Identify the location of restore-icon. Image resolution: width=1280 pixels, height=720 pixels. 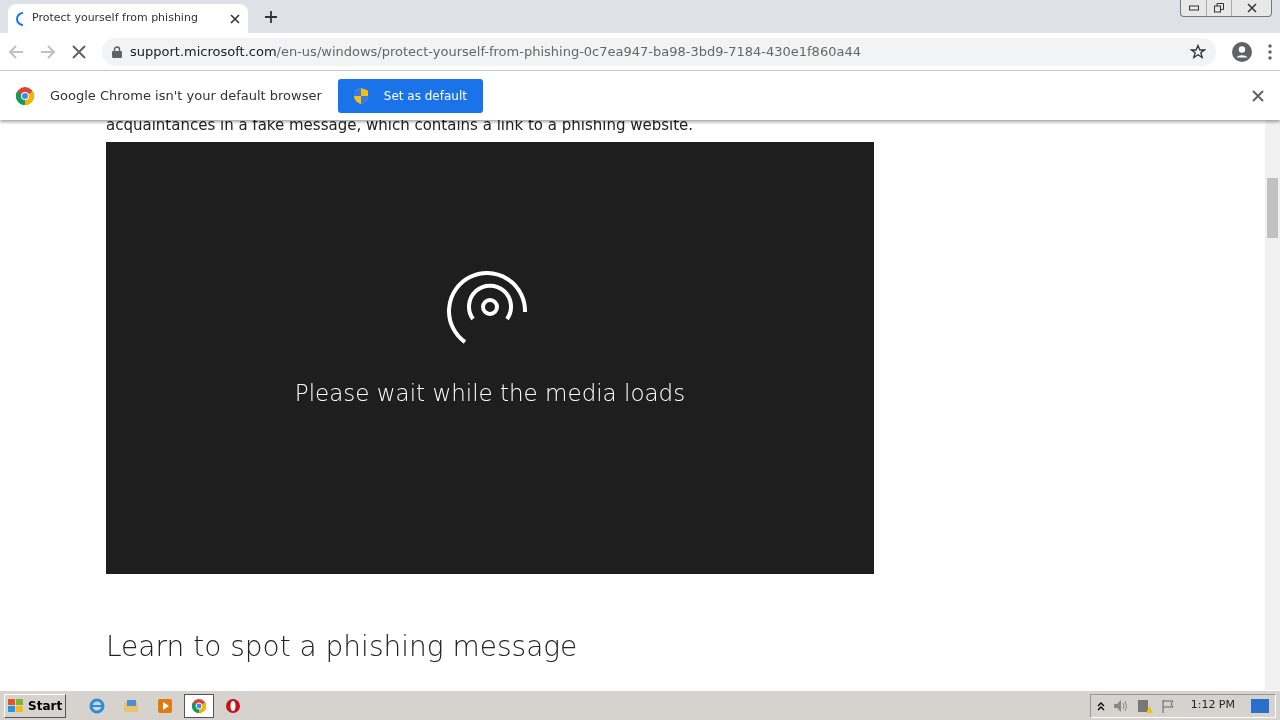
(1219, 8).